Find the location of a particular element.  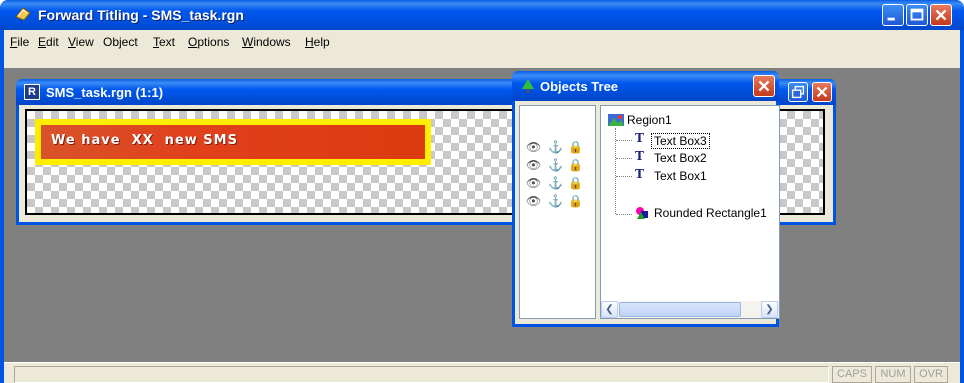

title-bar: Forward Titling - SMS_task.rgn is located at coordinates (482, 15).